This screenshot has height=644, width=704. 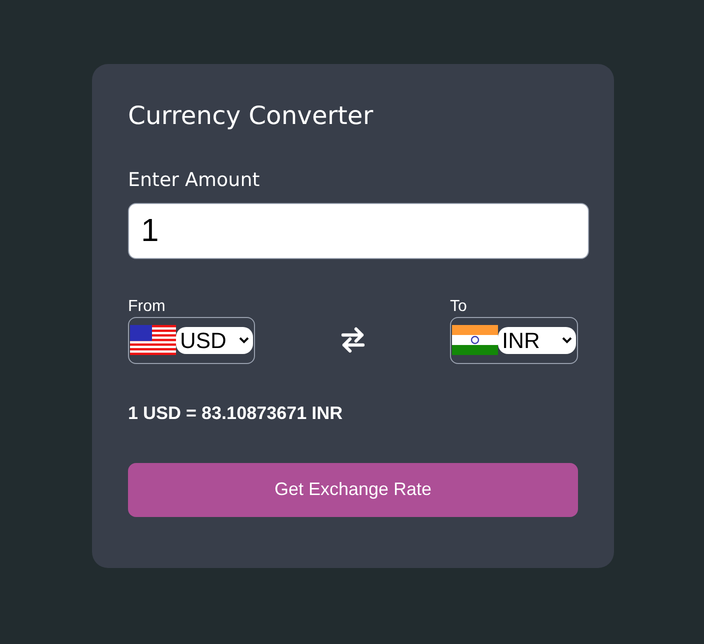 I want to click on swap-icon, so click(x=353, y=340).